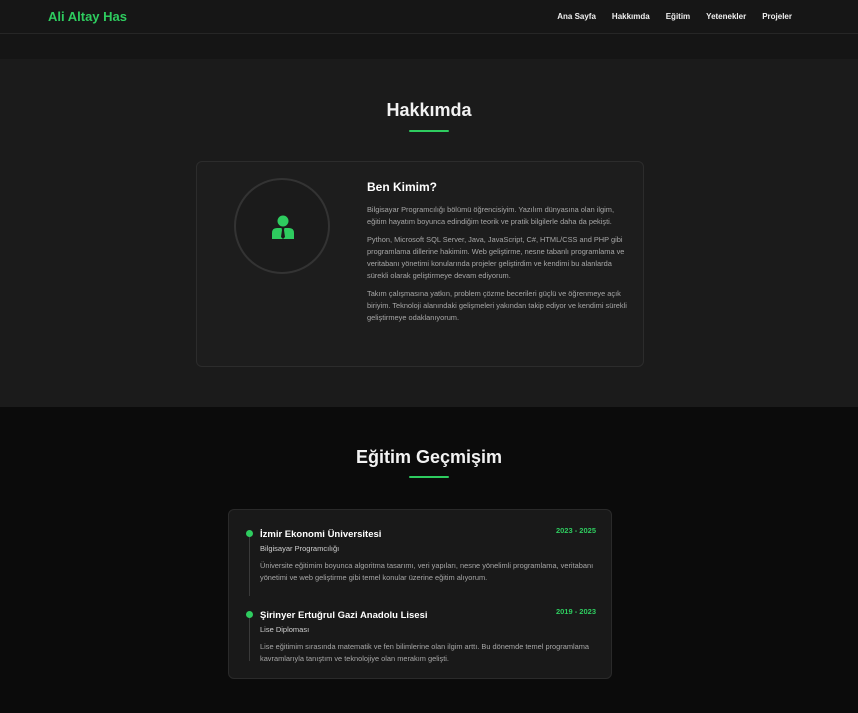 This screenshot has height=713, width=858. I want to click on nav-link-education: Eğitim, so click(678, 16).